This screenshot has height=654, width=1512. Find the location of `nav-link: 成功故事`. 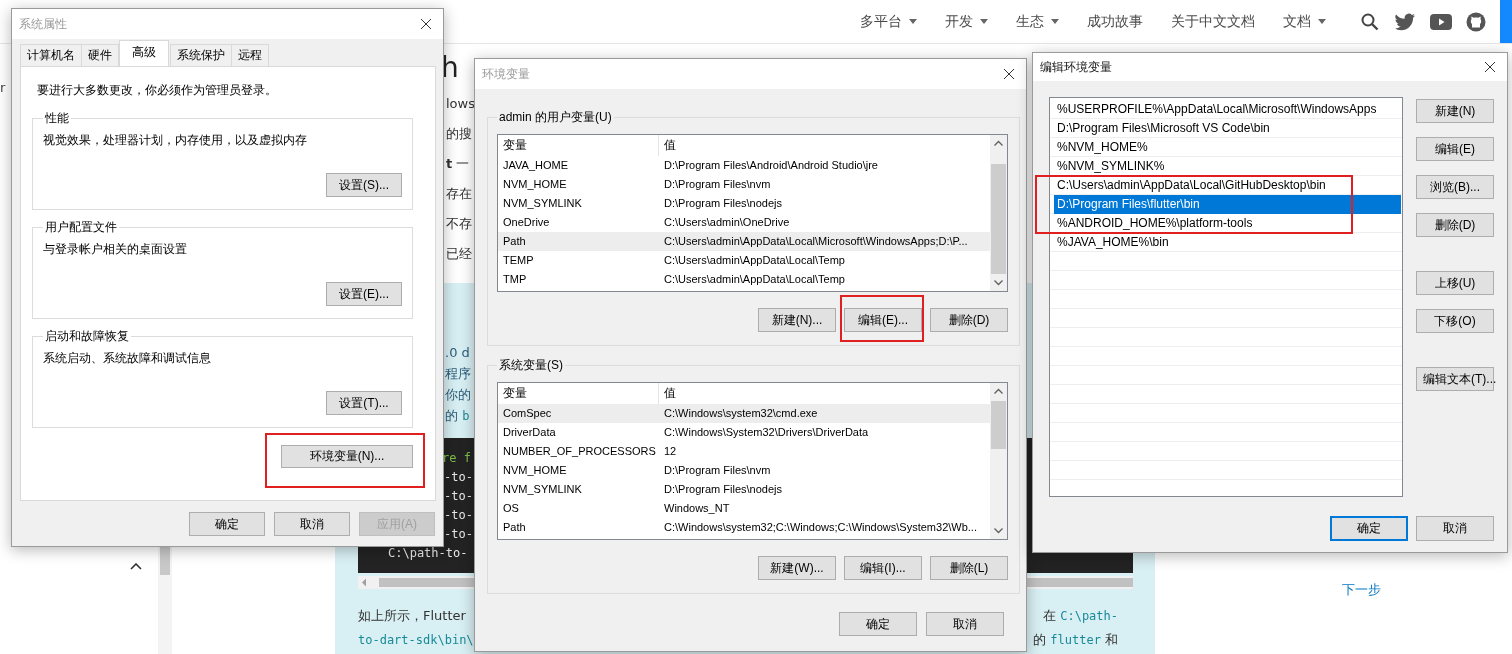

nav-link: 成功故事 is located at coordinates (1115, 21).